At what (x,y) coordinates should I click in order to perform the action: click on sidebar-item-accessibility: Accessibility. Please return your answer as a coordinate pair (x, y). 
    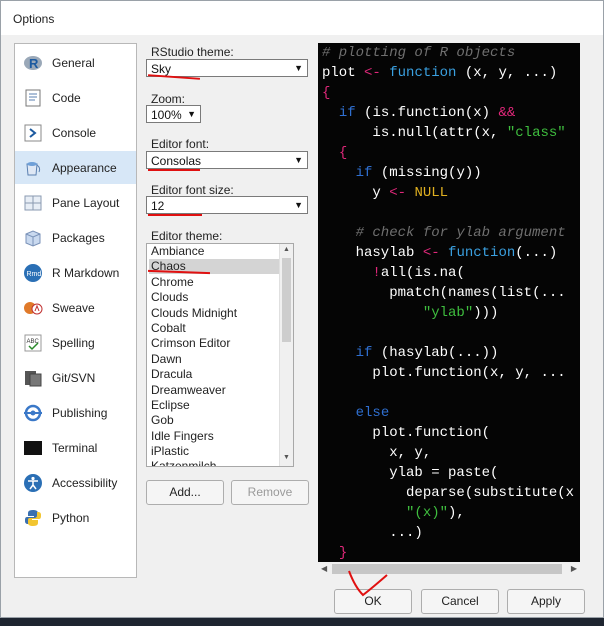
    Looking at the image, I should click on (75, 482).